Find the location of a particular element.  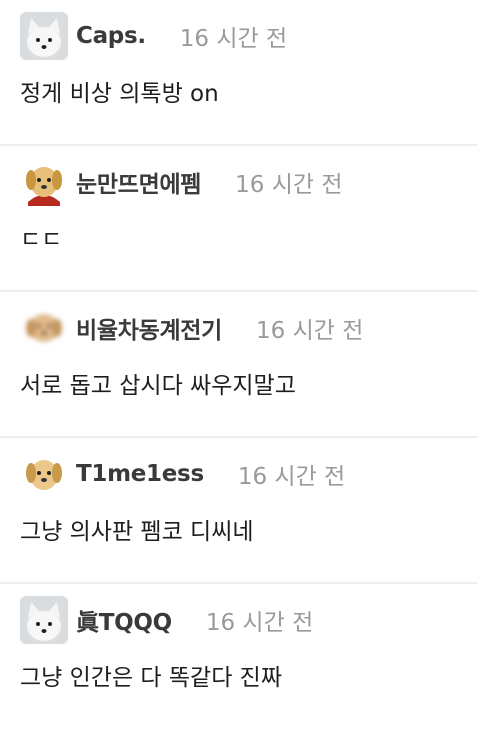

comment-text: 그냥 의사판 펨코 디씨네 is located at coordinates (137, 532).